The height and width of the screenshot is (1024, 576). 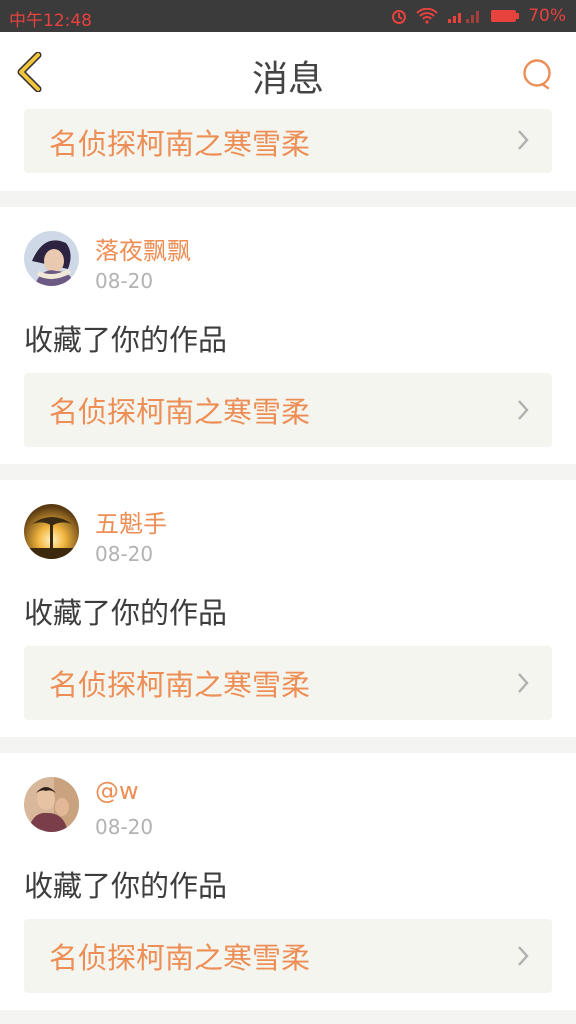 What do you see at coordinates (538, 74) in the screenshot?
I see `search-icon` at bounding box center [538, 74].